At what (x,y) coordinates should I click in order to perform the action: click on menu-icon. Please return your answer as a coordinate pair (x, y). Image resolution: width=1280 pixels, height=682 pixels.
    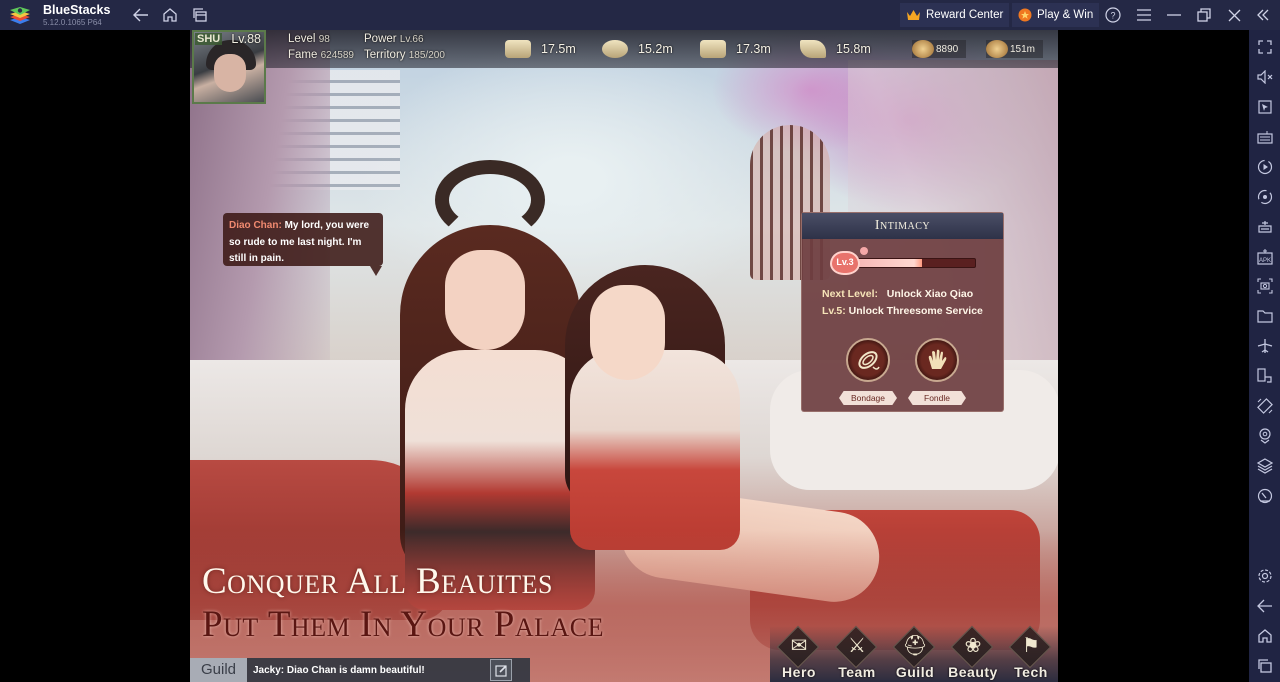
    Looking at the image, I should click on (1144, 15).